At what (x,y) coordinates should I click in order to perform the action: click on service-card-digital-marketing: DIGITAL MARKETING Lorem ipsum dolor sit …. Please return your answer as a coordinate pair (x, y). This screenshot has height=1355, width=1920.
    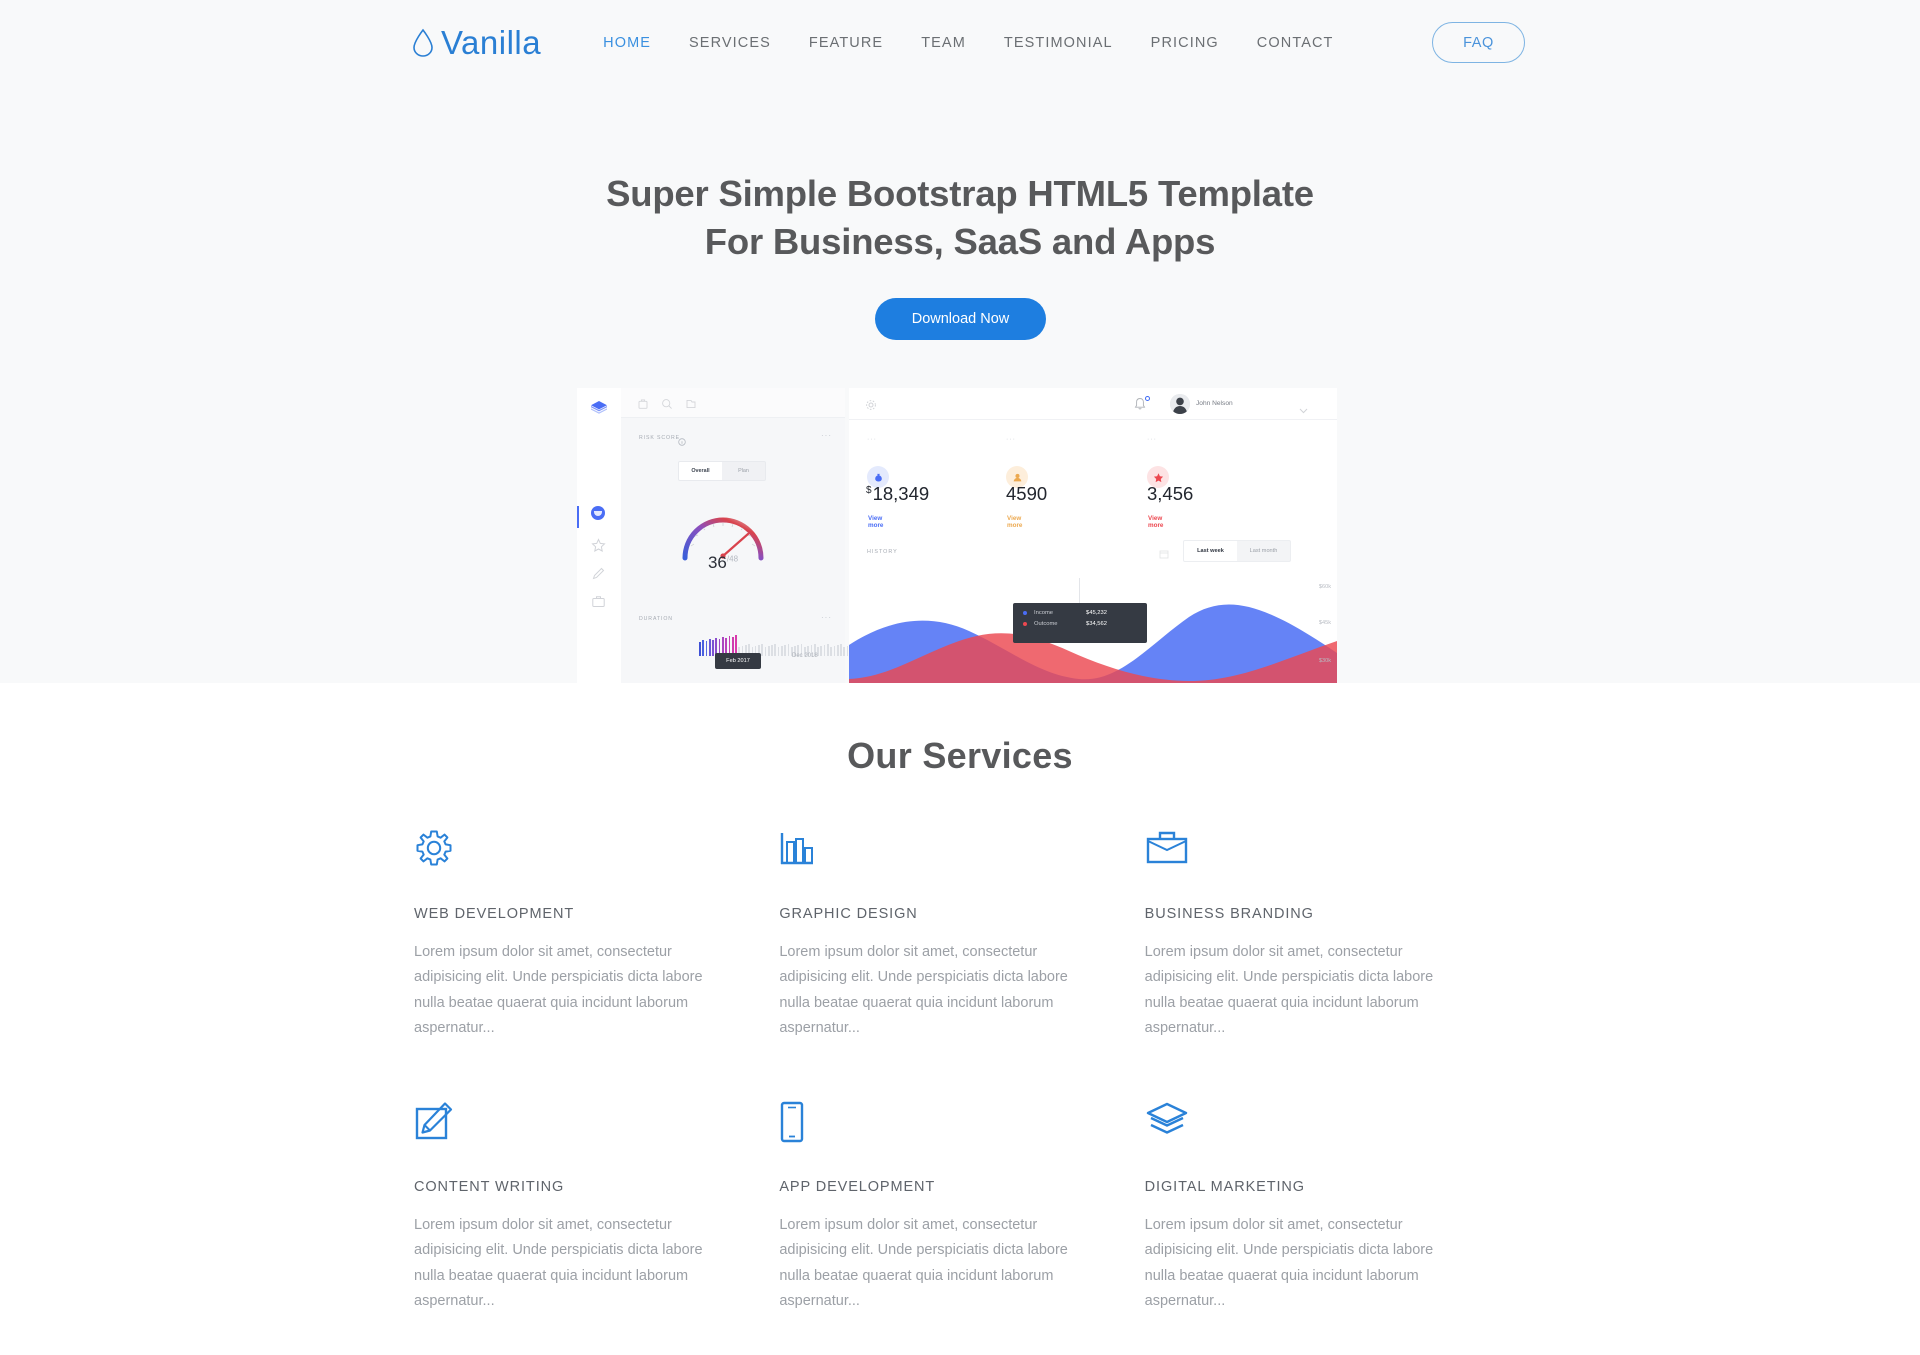
    Looking at the image, I should click on (1327, 1207).